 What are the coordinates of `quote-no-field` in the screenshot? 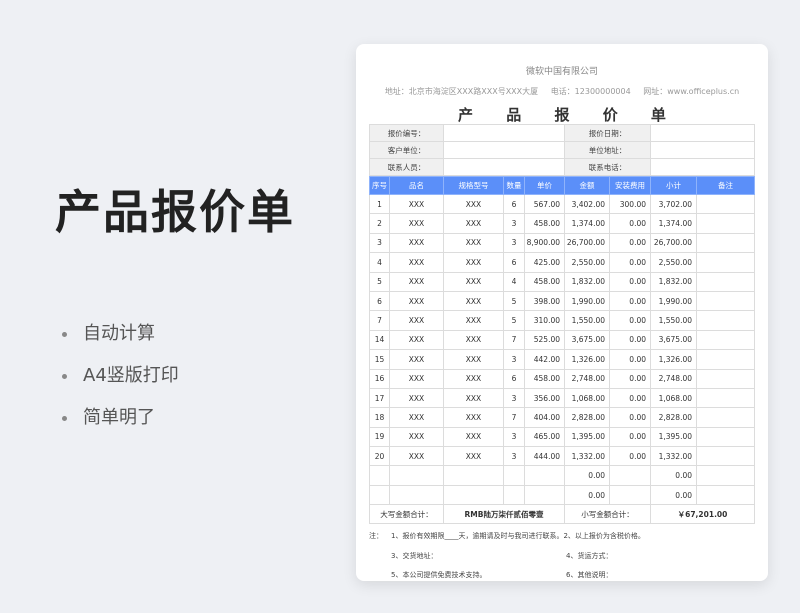 It's located at (504, 133).